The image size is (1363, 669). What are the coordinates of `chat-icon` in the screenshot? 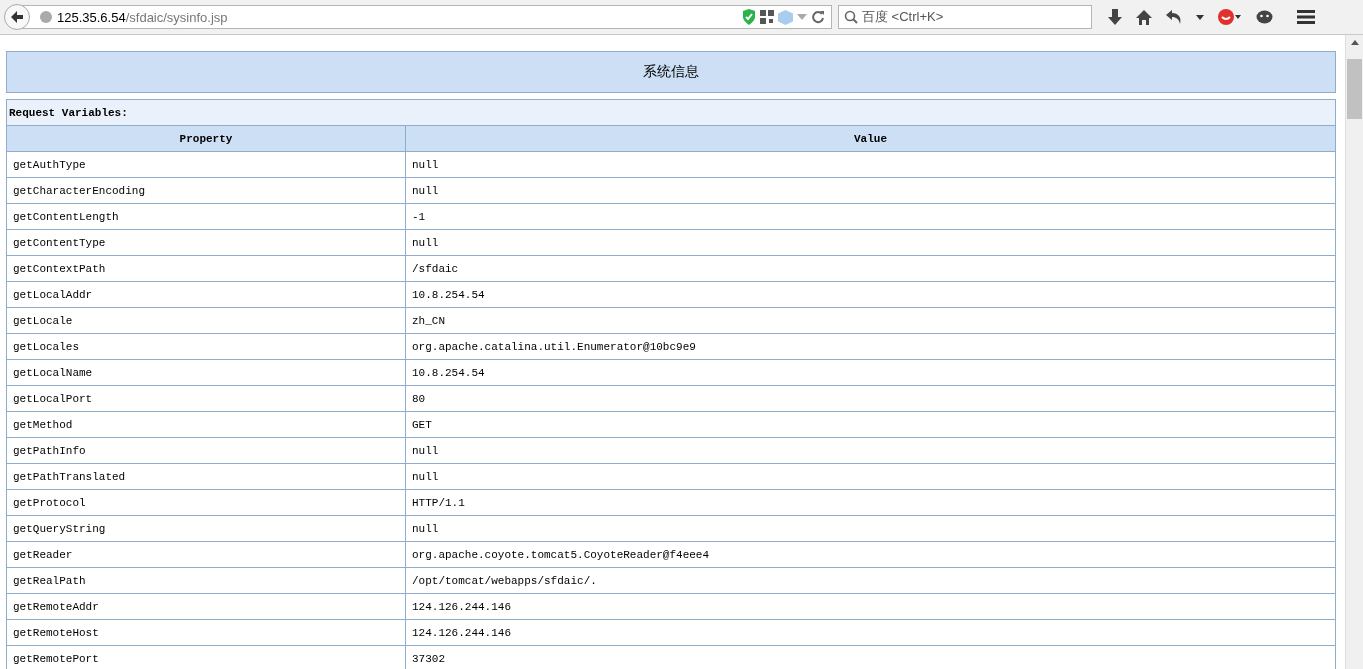 It's located at (1264, 17).